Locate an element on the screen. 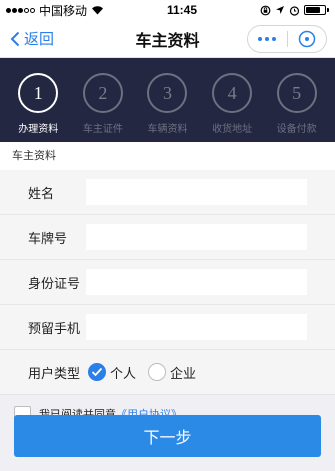 Image resolution: width=335 pixels, height=471 pixels. step-5: 5 设备付款 is located at coordinates (297, 104).